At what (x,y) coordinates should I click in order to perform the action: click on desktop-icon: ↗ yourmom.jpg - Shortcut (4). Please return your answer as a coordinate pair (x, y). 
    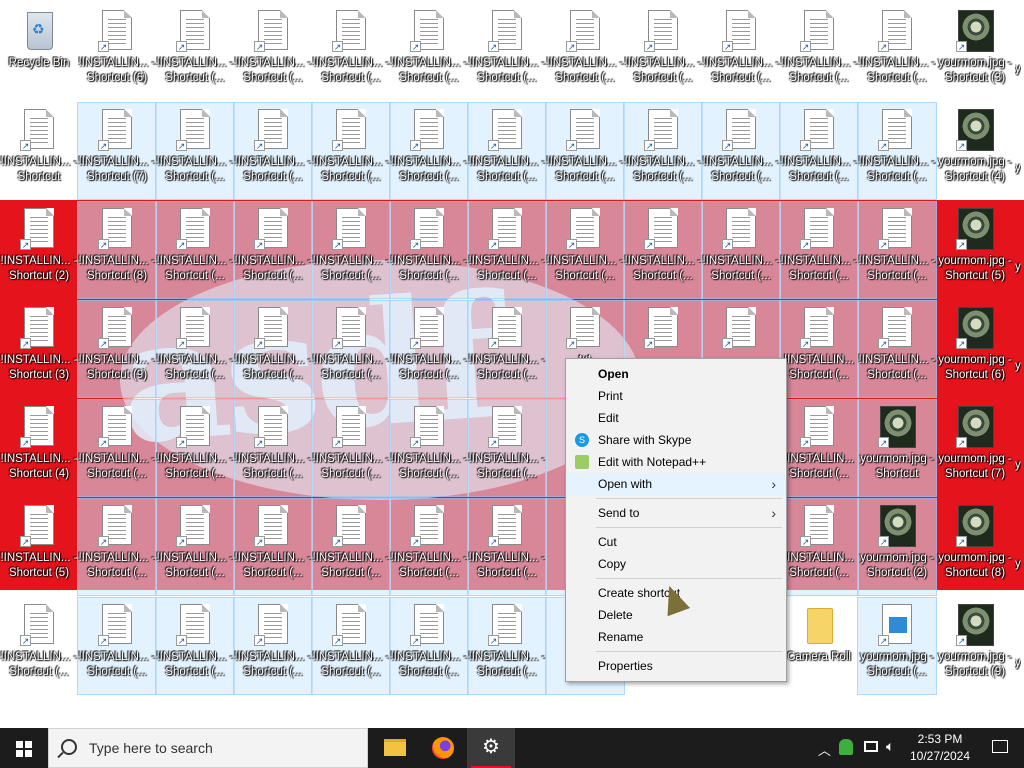
    Looking at the image, I should click on (975, 151).